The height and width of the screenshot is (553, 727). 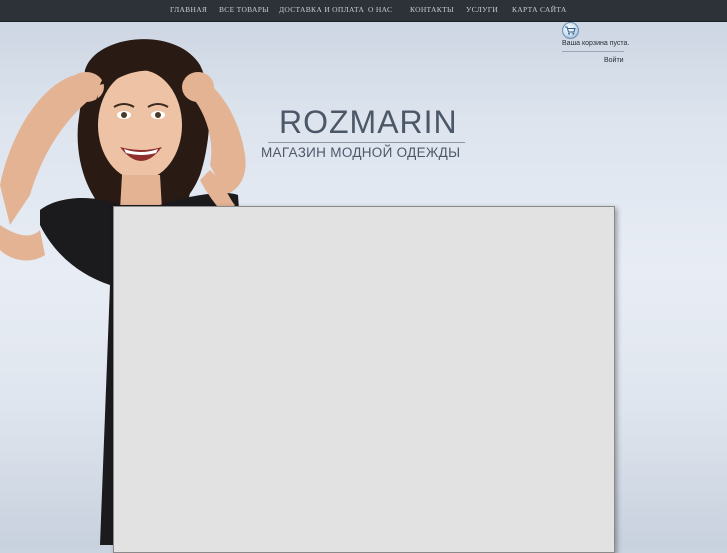 I want to click on nav-item-home: ГЛАВНАЯ, so click(x=188, y=10).